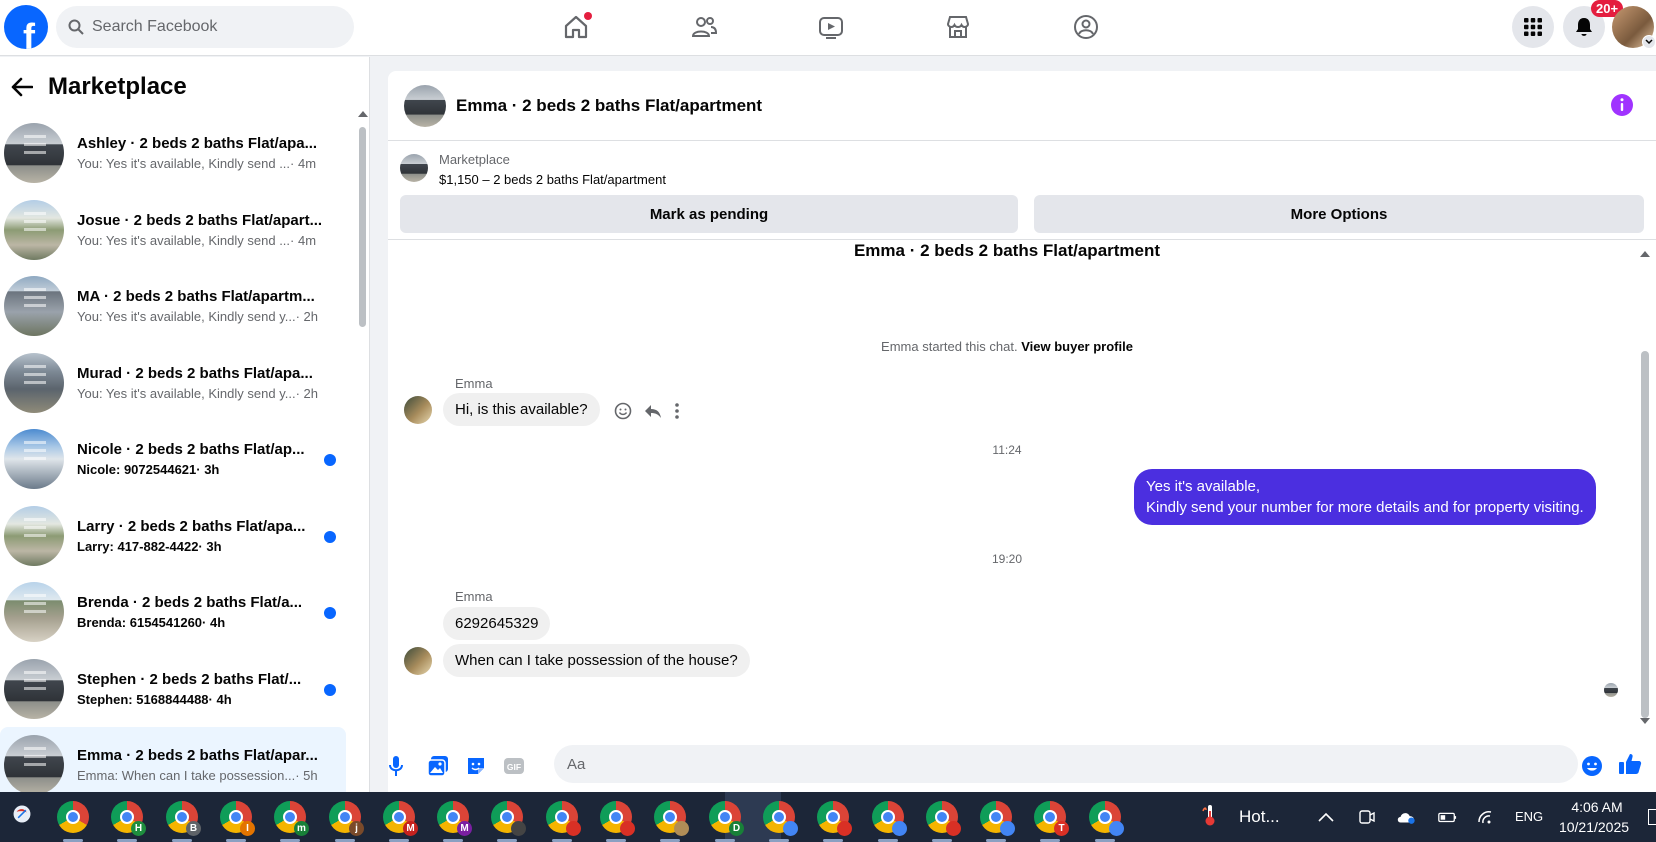 This screenshot has height=842, width=1656. I want to click on chrome-taskbar-icon: H, so click(128, 818).